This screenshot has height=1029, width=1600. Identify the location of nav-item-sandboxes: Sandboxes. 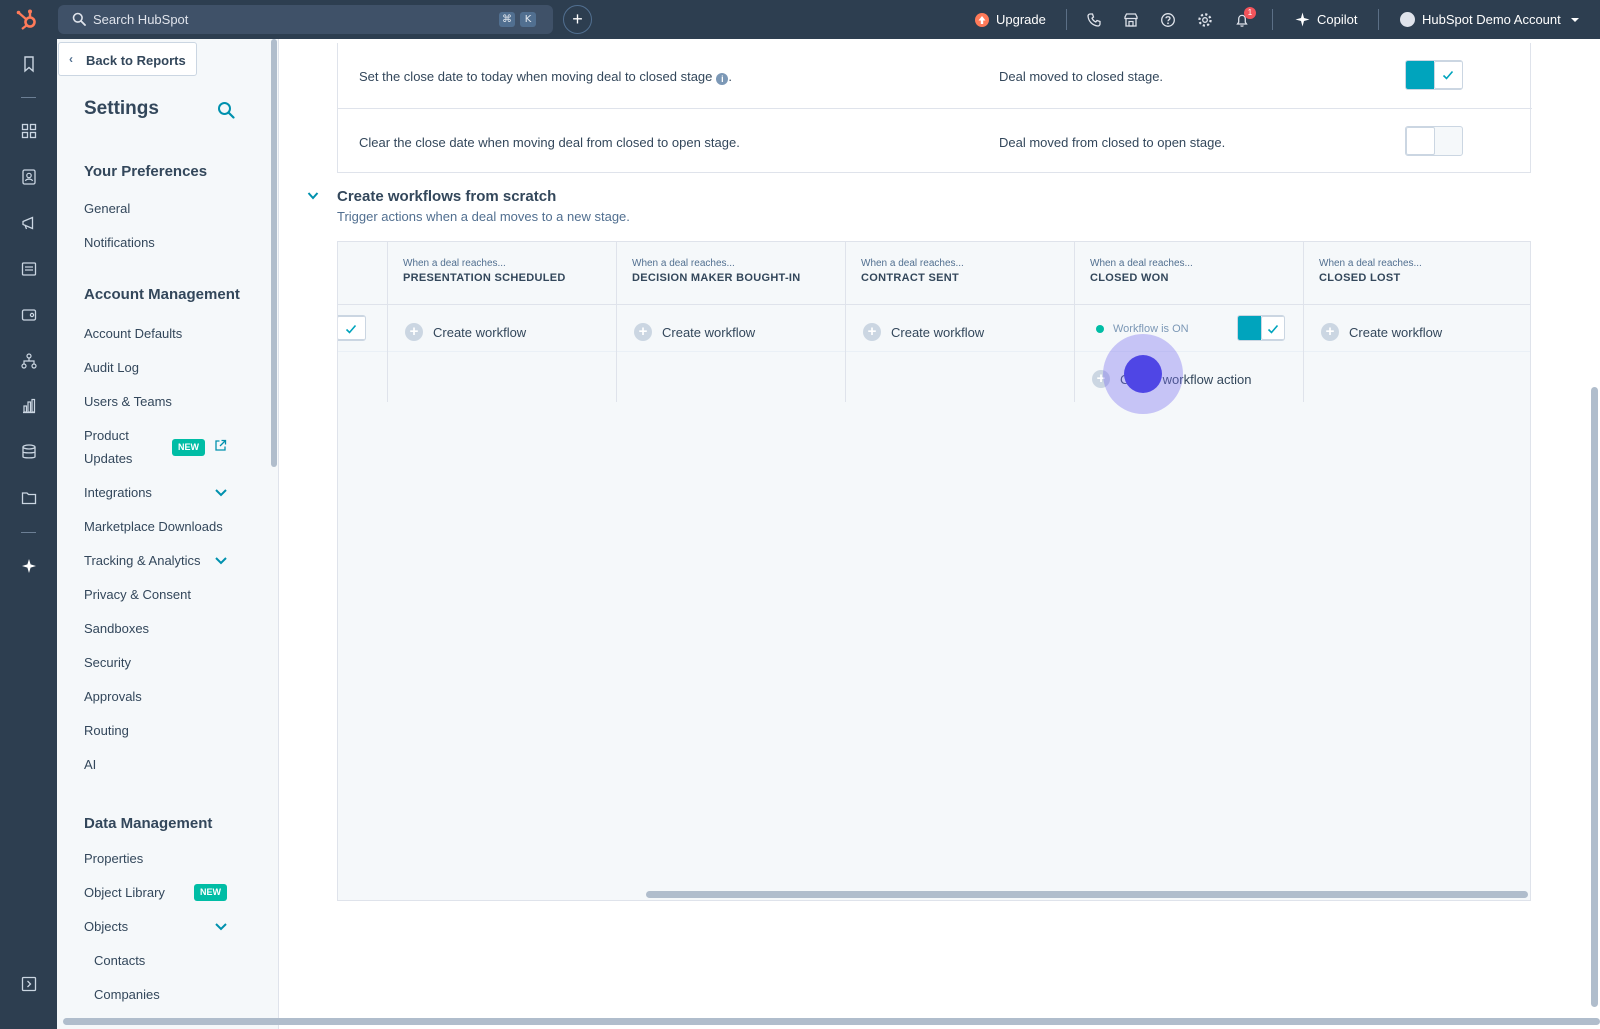
(116, 628).